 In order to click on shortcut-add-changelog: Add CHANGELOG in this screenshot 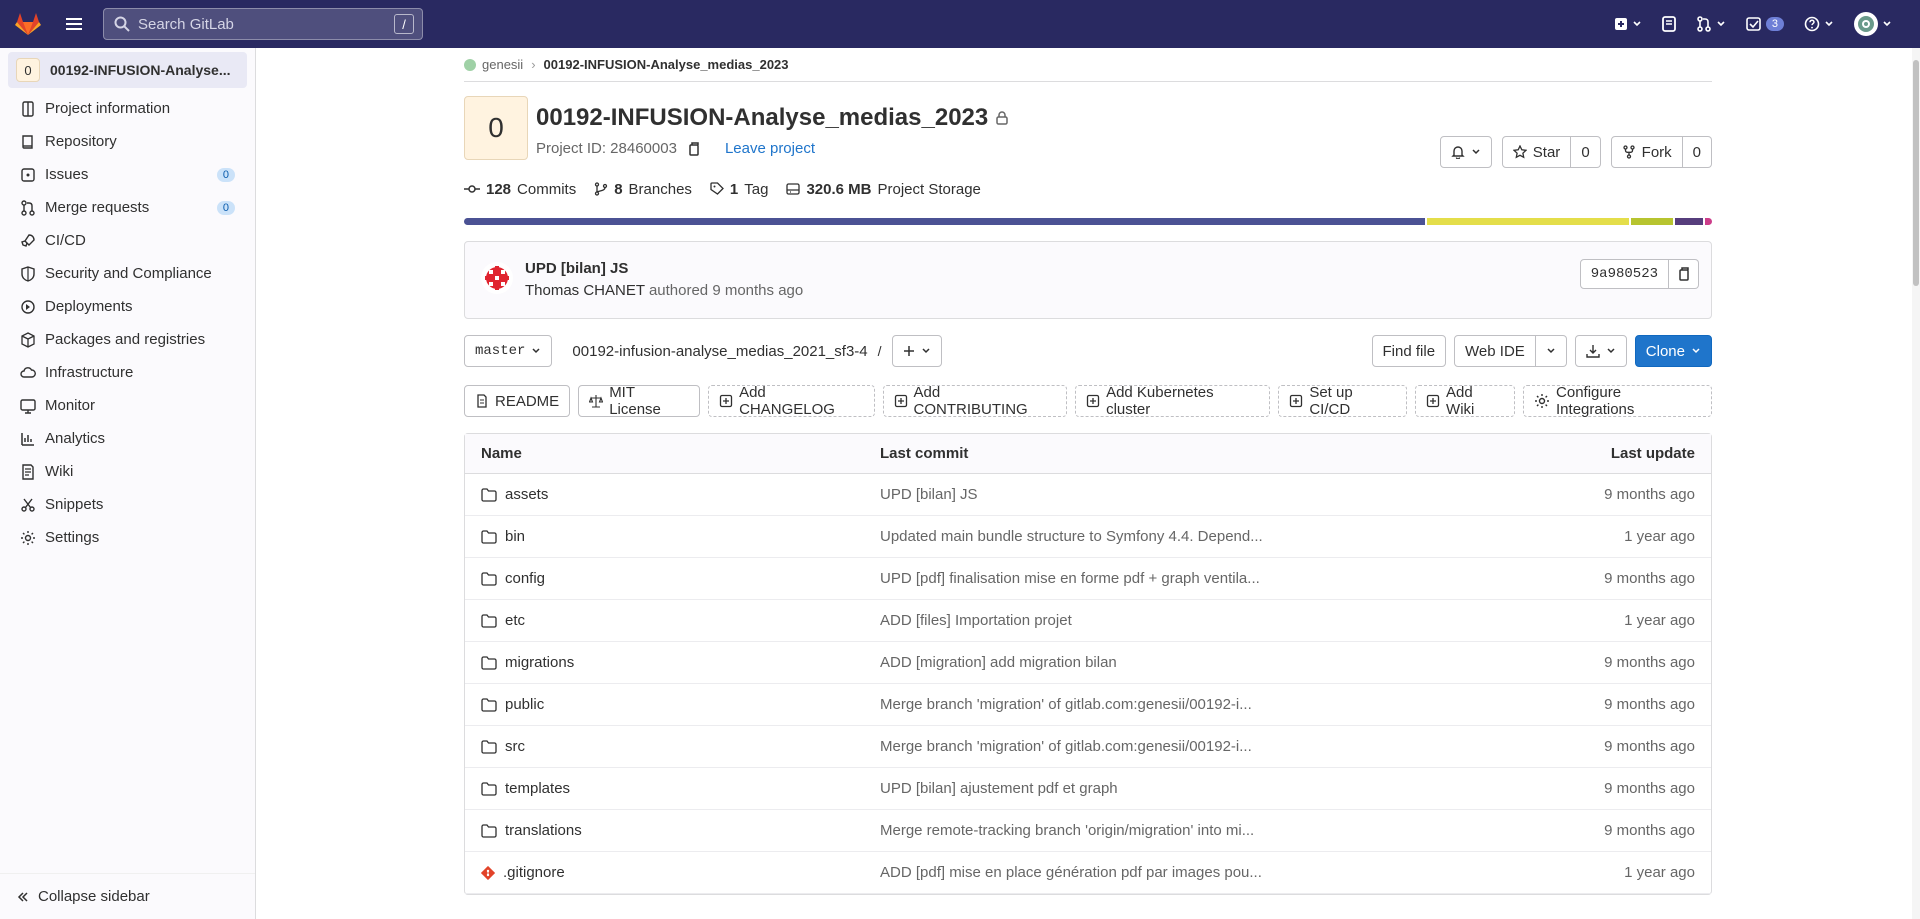, I will do `click(791, 401)`.